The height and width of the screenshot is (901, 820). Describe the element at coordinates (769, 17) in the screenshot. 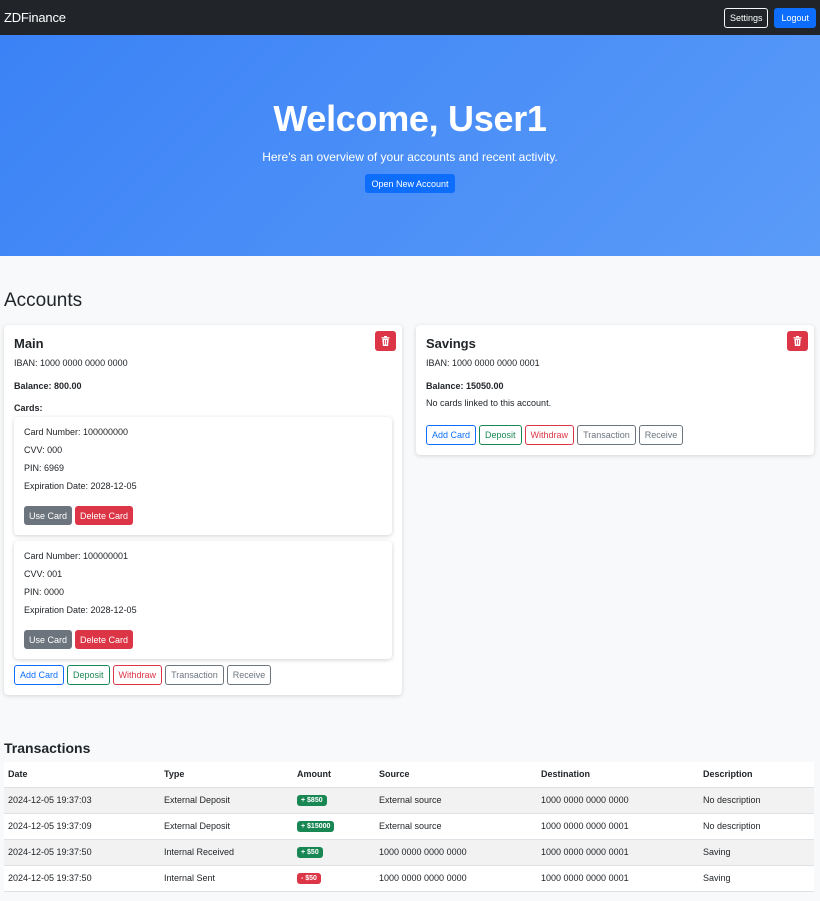

I see `nav-actions: Settings Logout` at that location.